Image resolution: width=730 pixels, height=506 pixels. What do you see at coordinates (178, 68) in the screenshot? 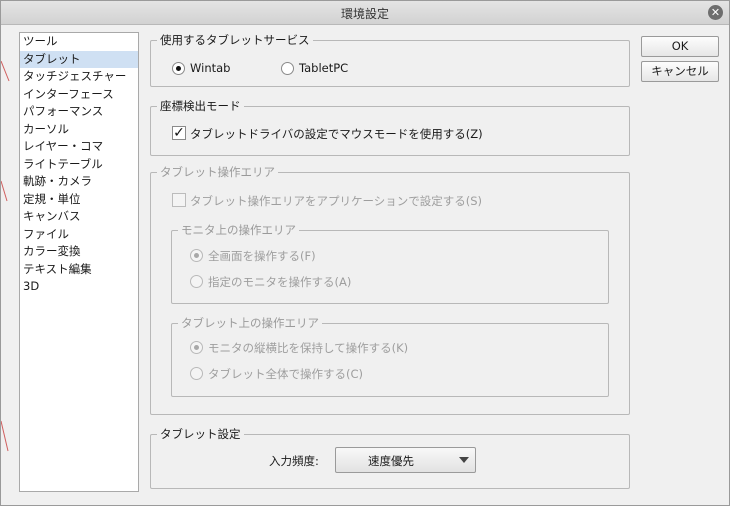
I see `wintab-radio` at bounding box center [178, 68].